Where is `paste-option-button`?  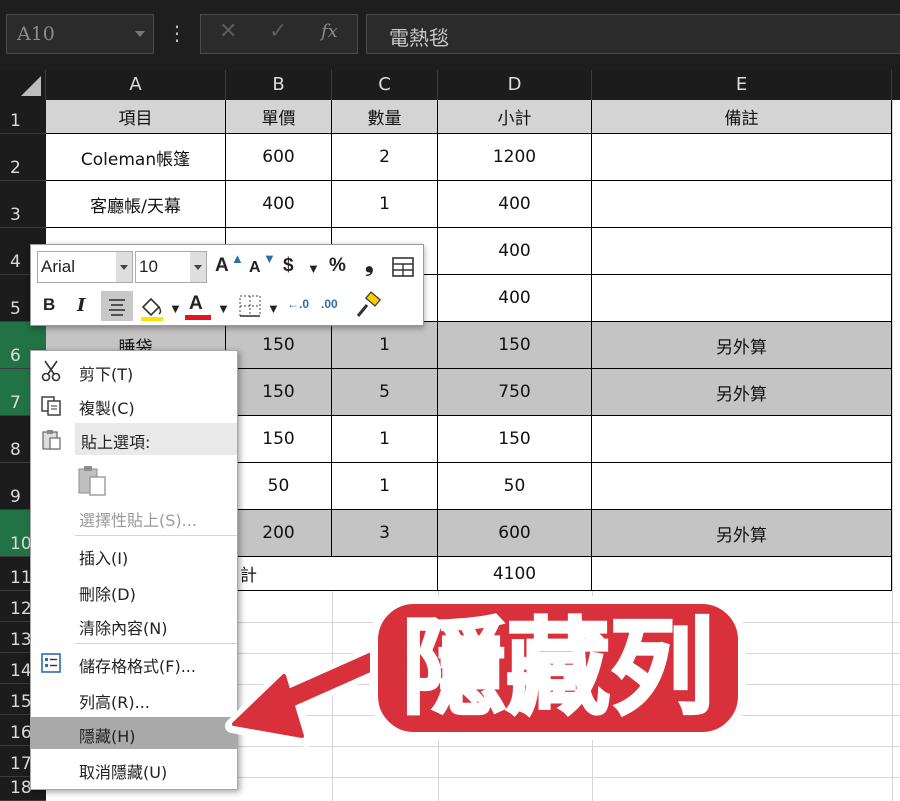 paste-option-button is located at coordinates (134, 480).